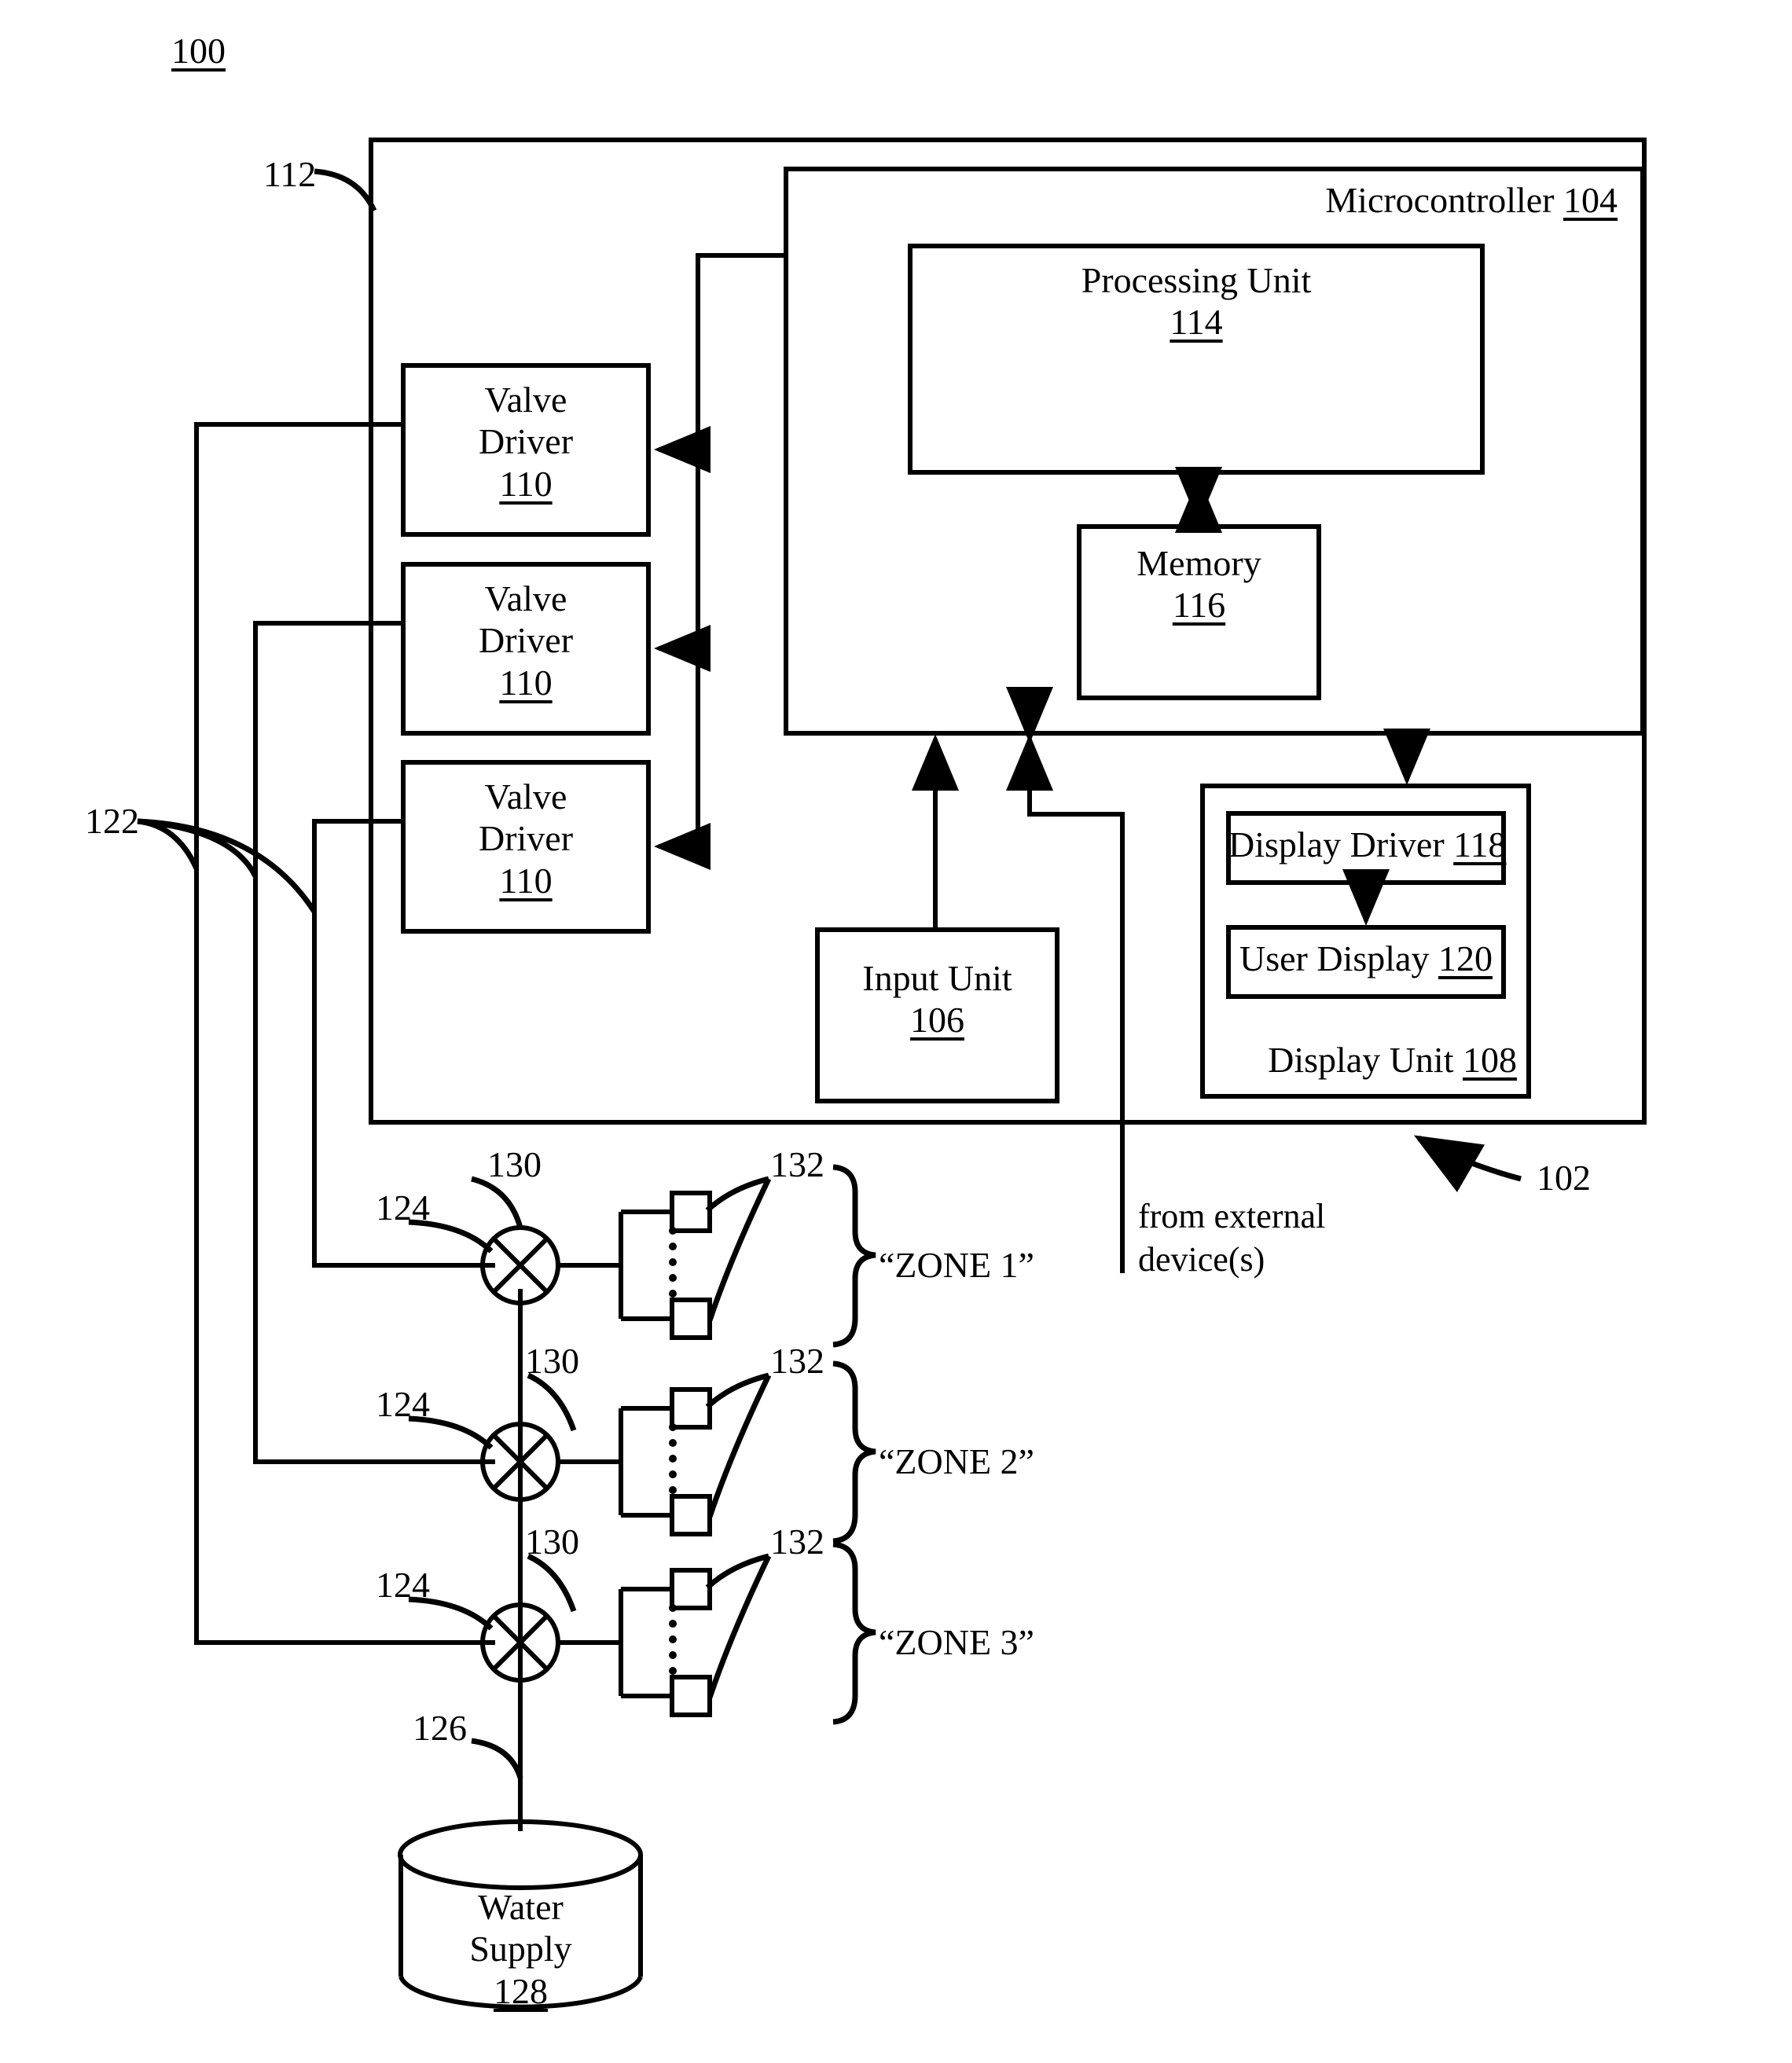 This screenshot has width=1792, height=2063. I want to click on wire-vd2, so click(374, 1042).